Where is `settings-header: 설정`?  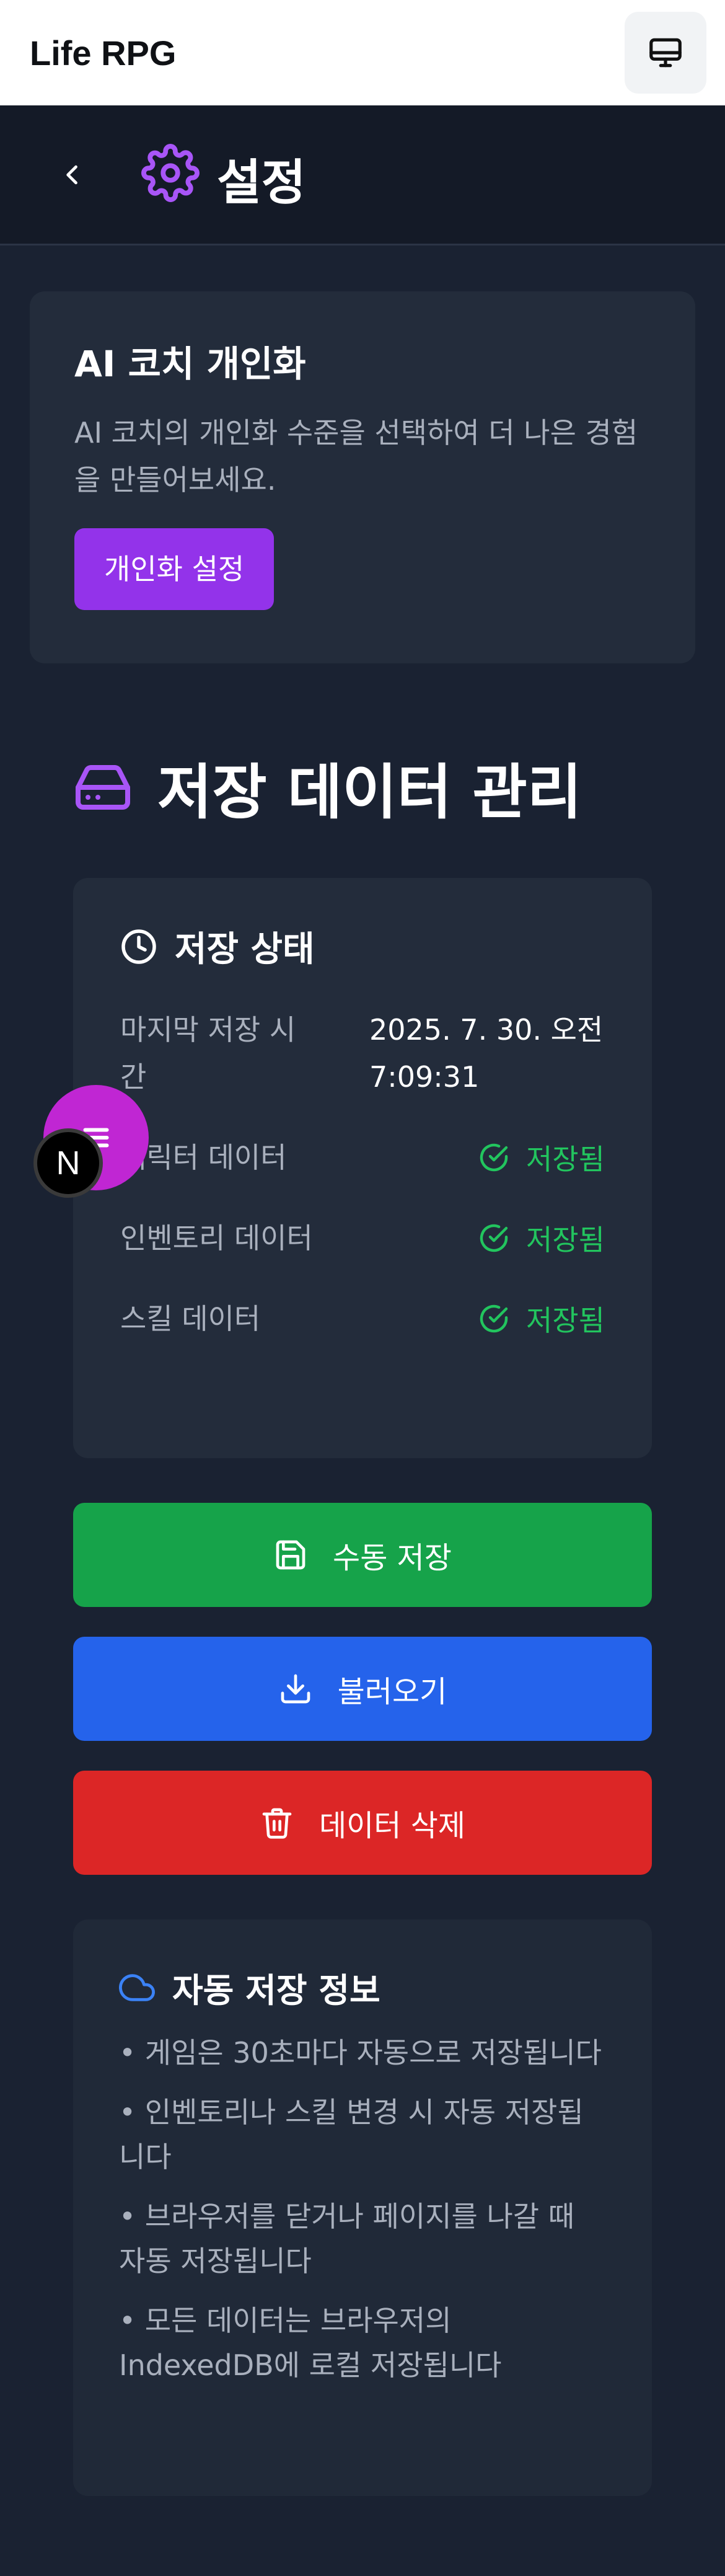 settings-header: 설정 is located at coordinates (362, 175).